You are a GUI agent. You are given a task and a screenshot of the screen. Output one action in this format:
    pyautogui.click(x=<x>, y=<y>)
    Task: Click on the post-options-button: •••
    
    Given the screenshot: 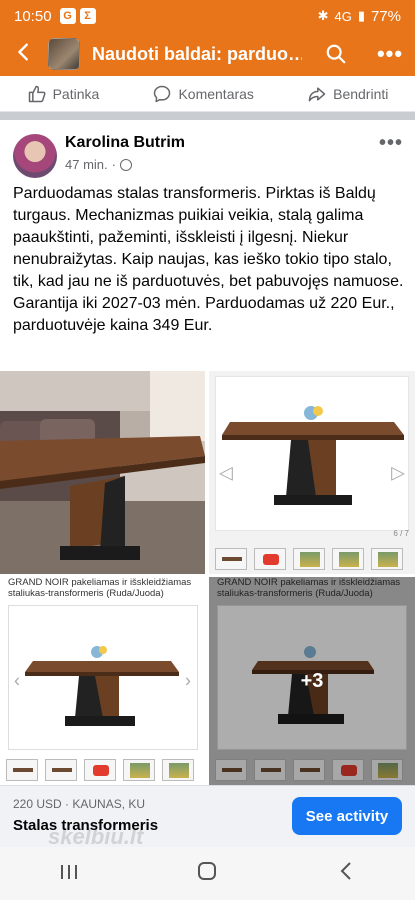 What is the action you would take?
    pyautogui.click(x=391, y=143)
    